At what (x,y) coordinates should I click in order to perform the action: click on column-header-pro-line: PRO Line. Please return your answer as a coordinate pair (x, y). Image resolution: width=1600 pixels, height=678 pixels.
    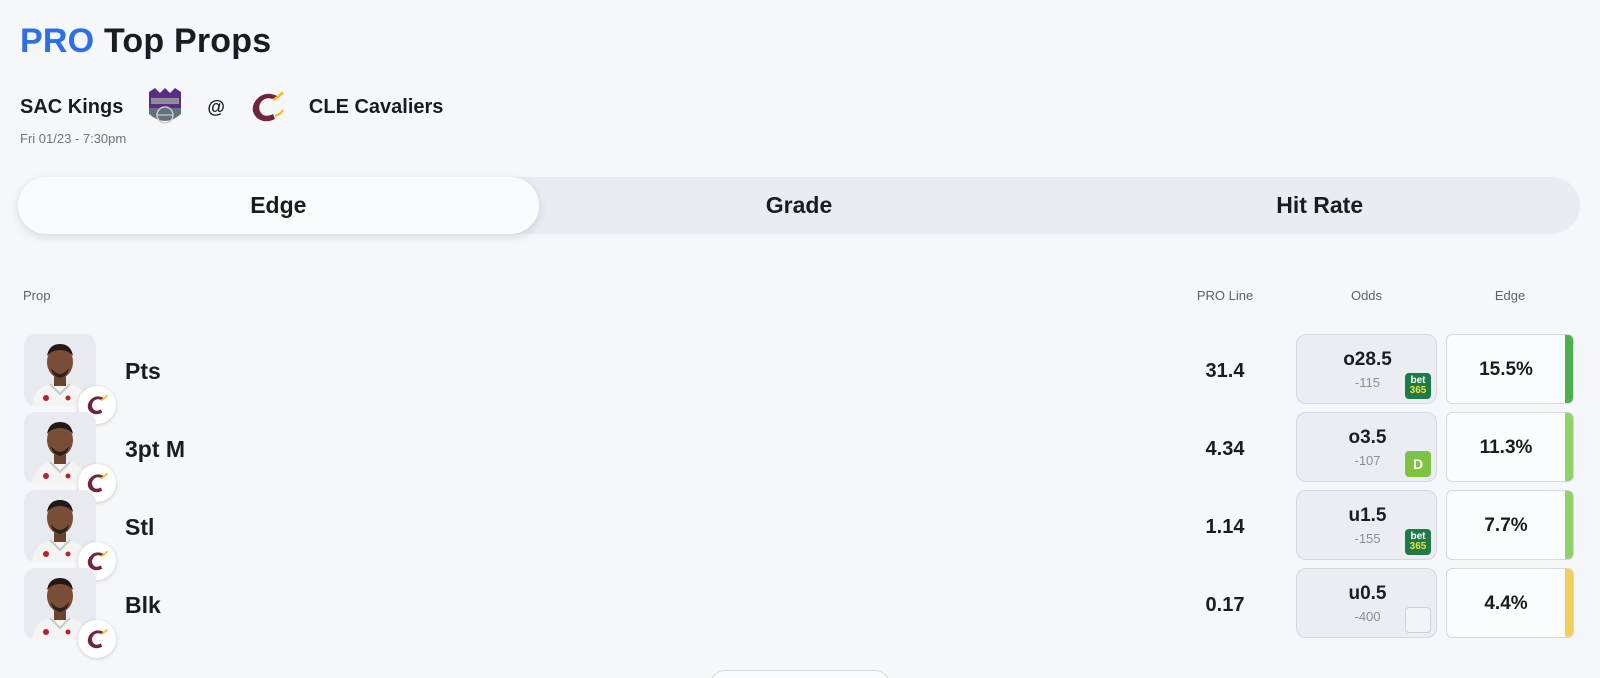
    Looking at the image, I should click on (1225, 295).